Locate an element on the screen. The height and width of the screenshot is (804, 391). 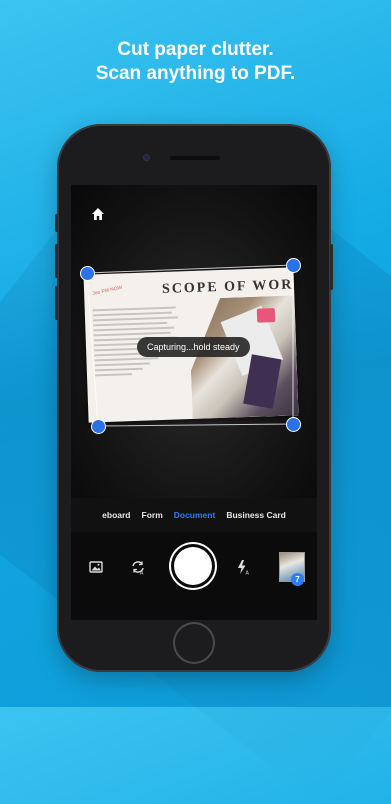
crop-handle-bottom-left is located at coordinates (98, 426).